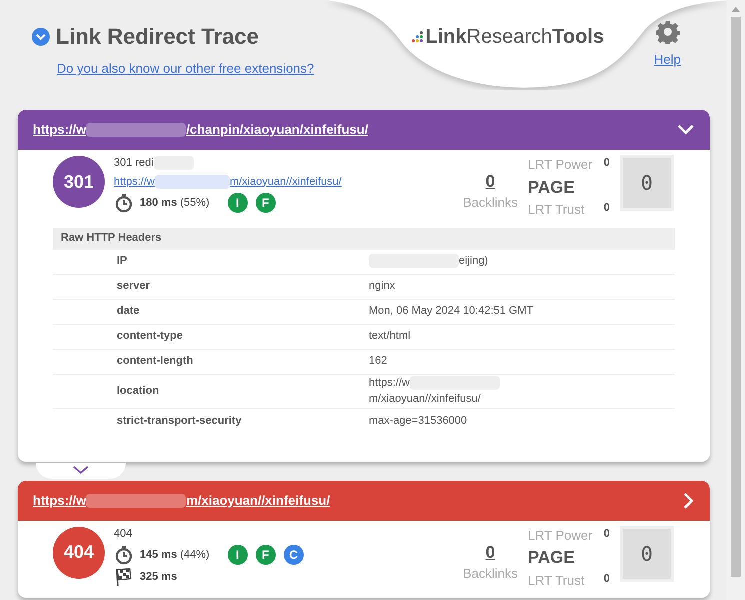 The height and width of the screenshot is (600, 745). I want to click on chevron-right-icon, so click(689, 501).